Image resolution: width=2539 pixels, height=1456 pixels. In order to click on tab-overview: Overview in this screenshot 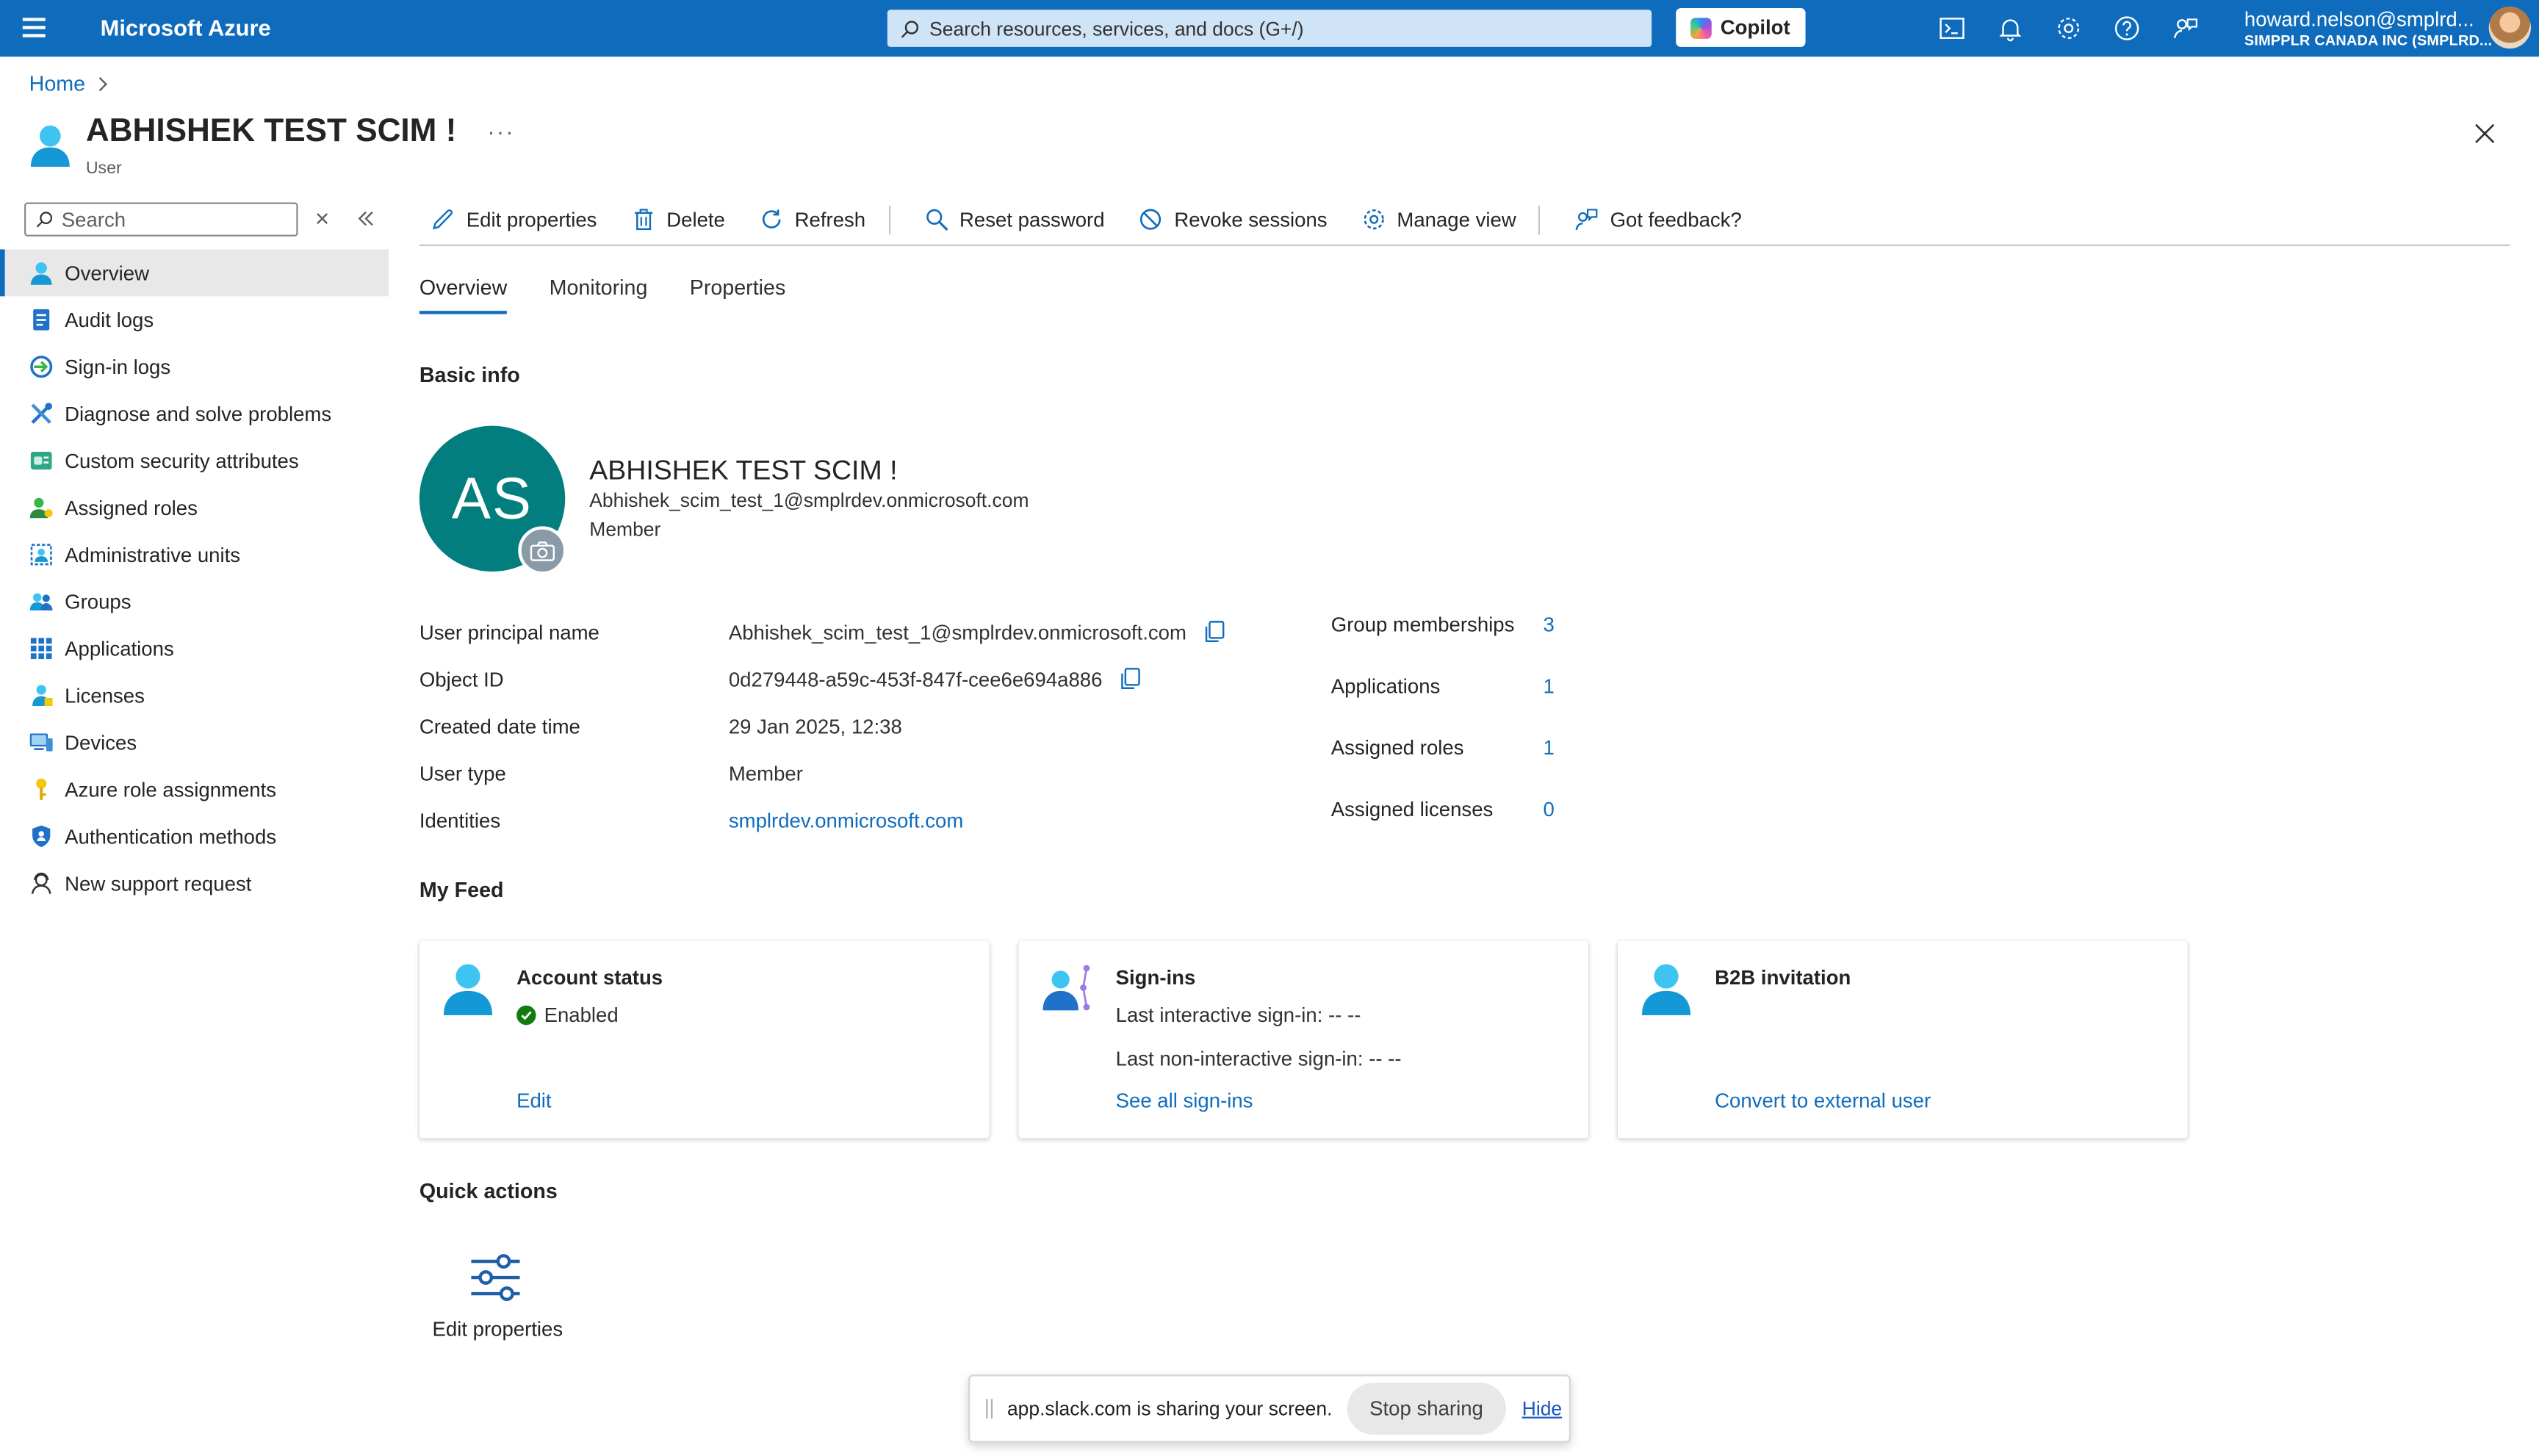, I will do `click(463, 294)`.